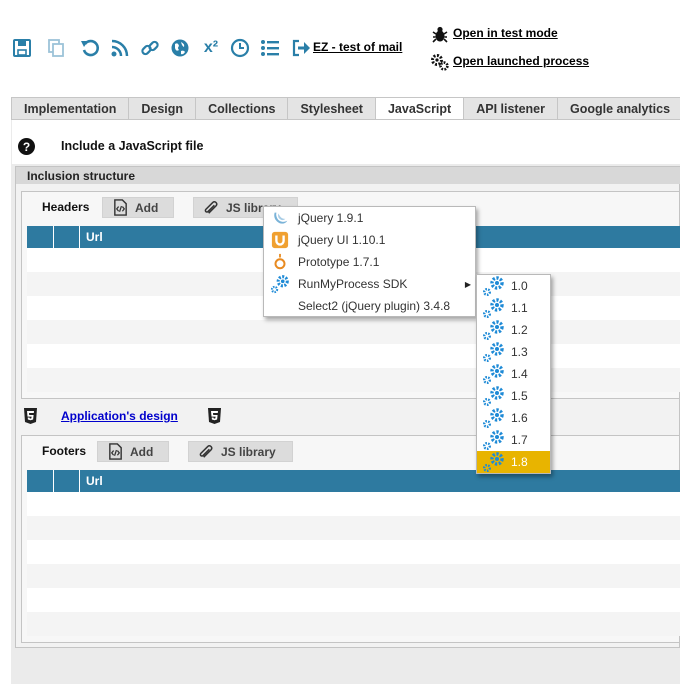  Describe the element at coordinates (519, 374) in the screenshot. I see `sdk-version-label: 1.4` at that location.